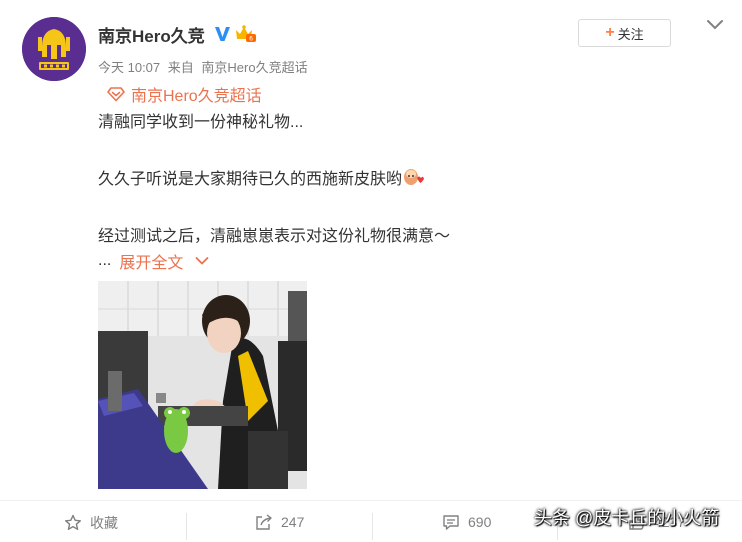 This screenshot has width=742, height=542. I want to click on supertopic-label: 南京Hero久竞超话, so click(196, 96).